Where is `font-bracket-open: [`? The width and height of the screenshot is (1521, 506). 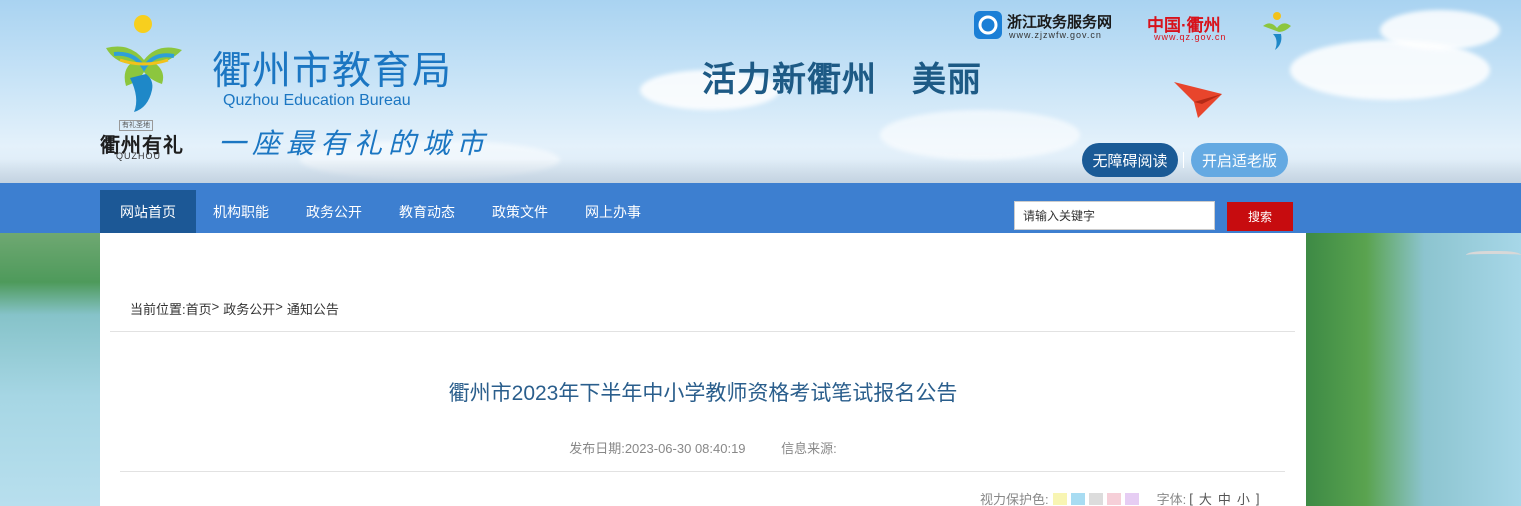
font-bracket-open: [ is located at coordinates (1191, 498).